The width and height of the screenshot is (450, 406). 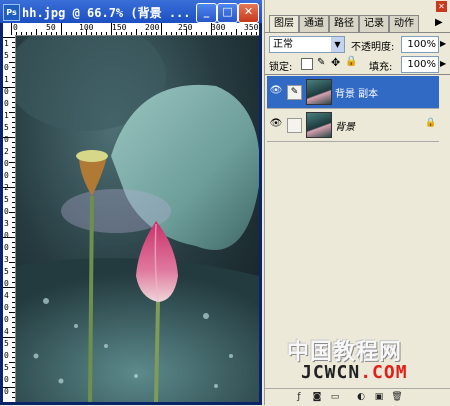 What do you see at coordinates (439, 22) in the screenshot?
I see `palette-menu-arrow-icon: ▶` at bounding box center [439, 22].